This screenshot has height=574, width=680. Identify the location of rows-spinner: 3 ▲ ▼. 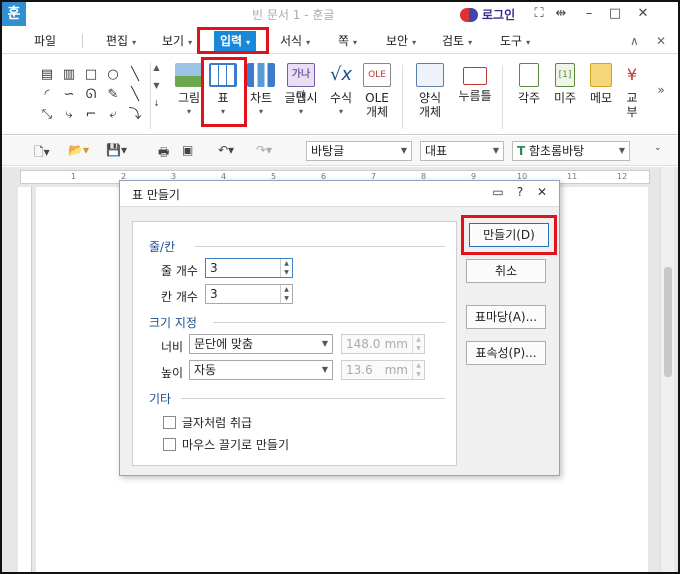
(249, 268).